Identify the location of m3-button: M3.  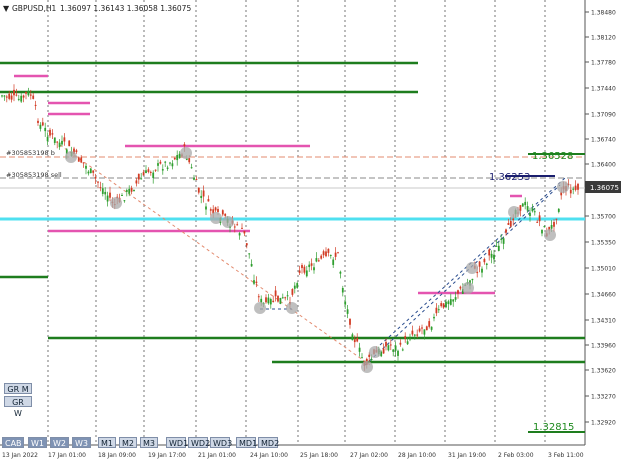
(149, 442).